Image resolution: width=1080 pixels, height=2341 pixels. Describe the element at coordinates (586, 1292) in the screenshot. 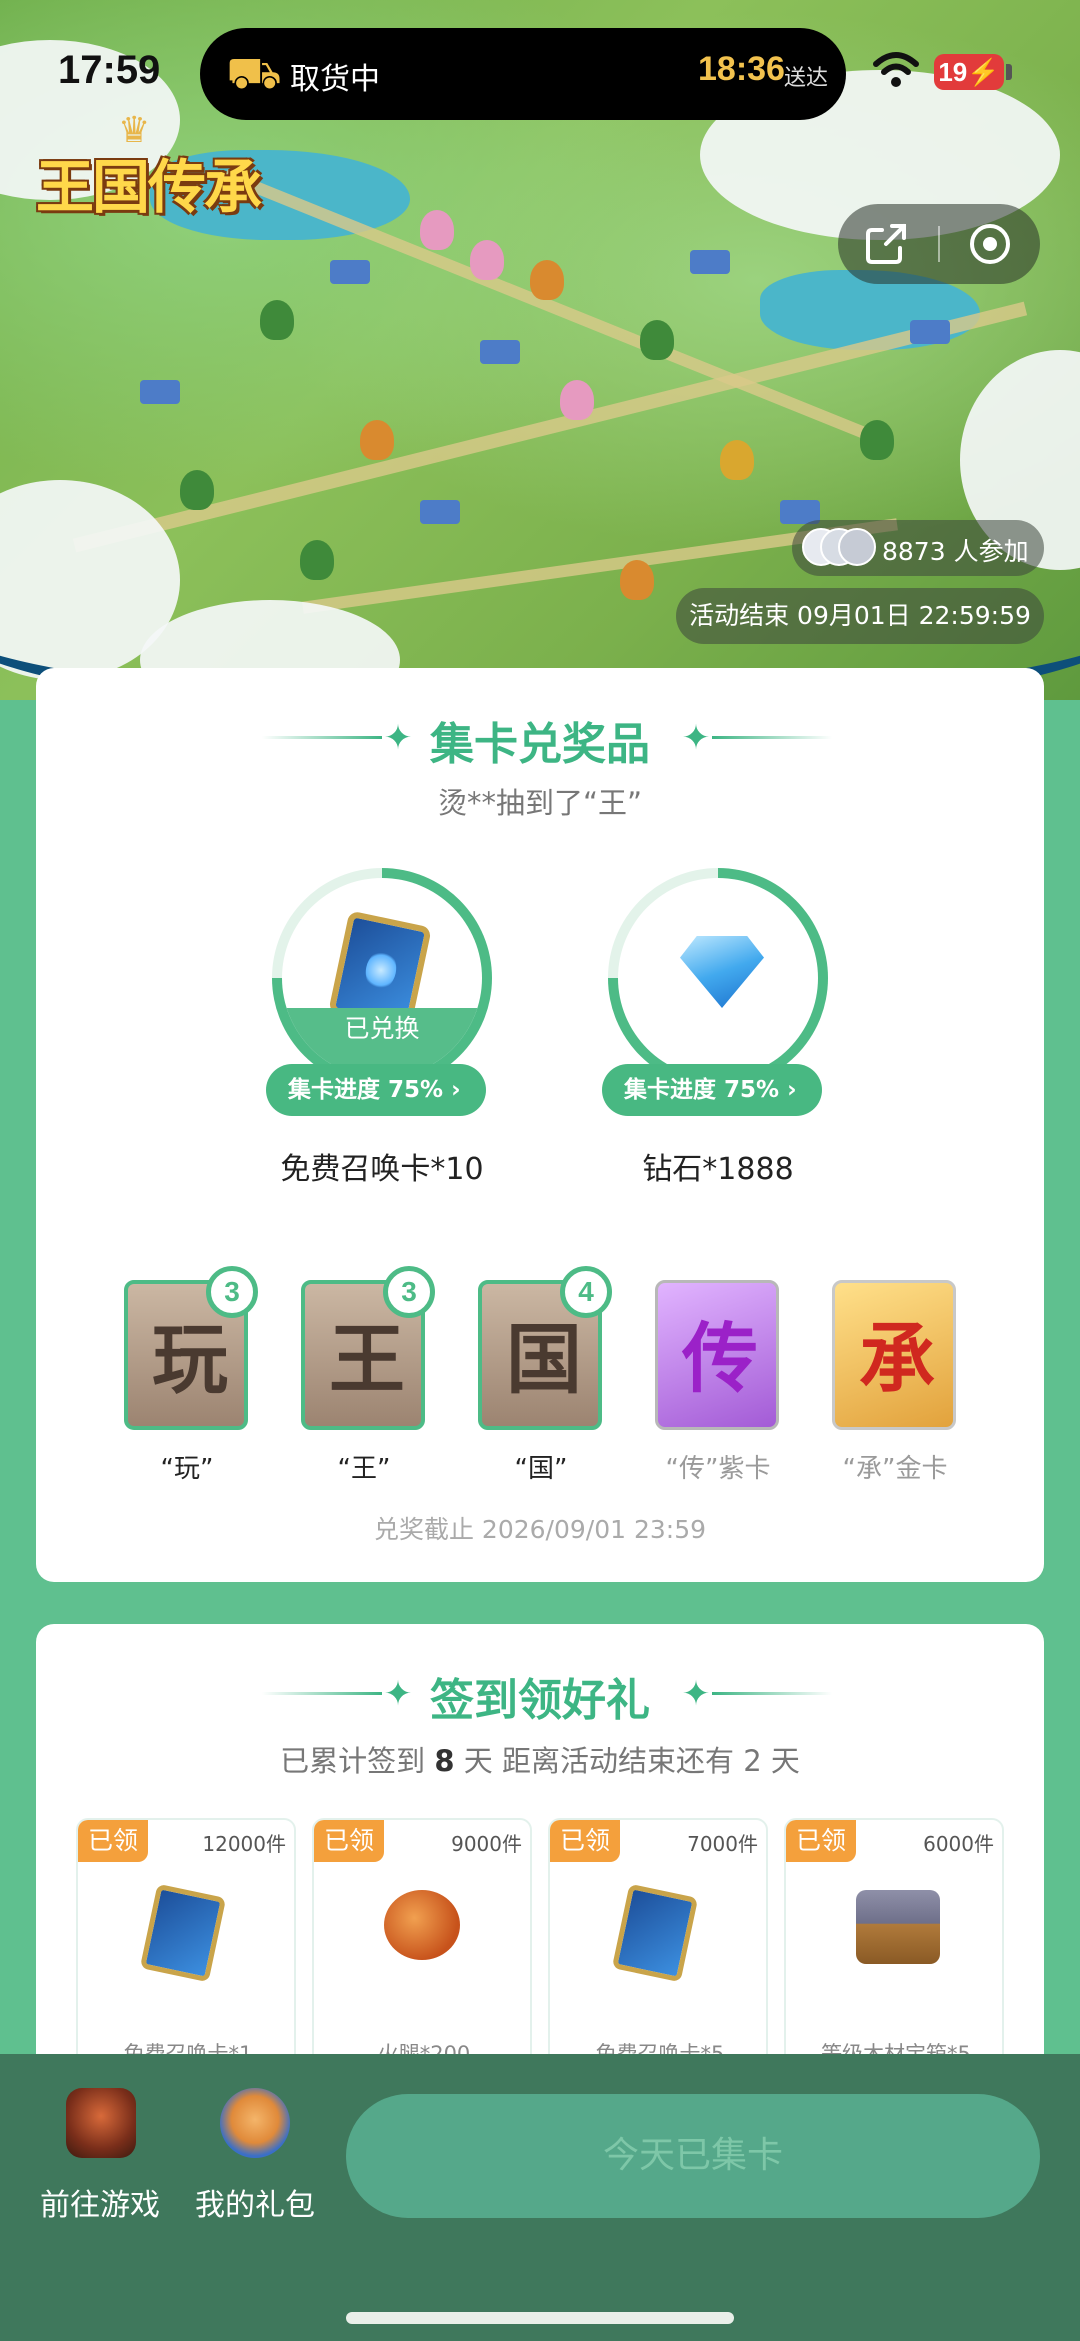

I see `card-count-badge: 4` at that location.